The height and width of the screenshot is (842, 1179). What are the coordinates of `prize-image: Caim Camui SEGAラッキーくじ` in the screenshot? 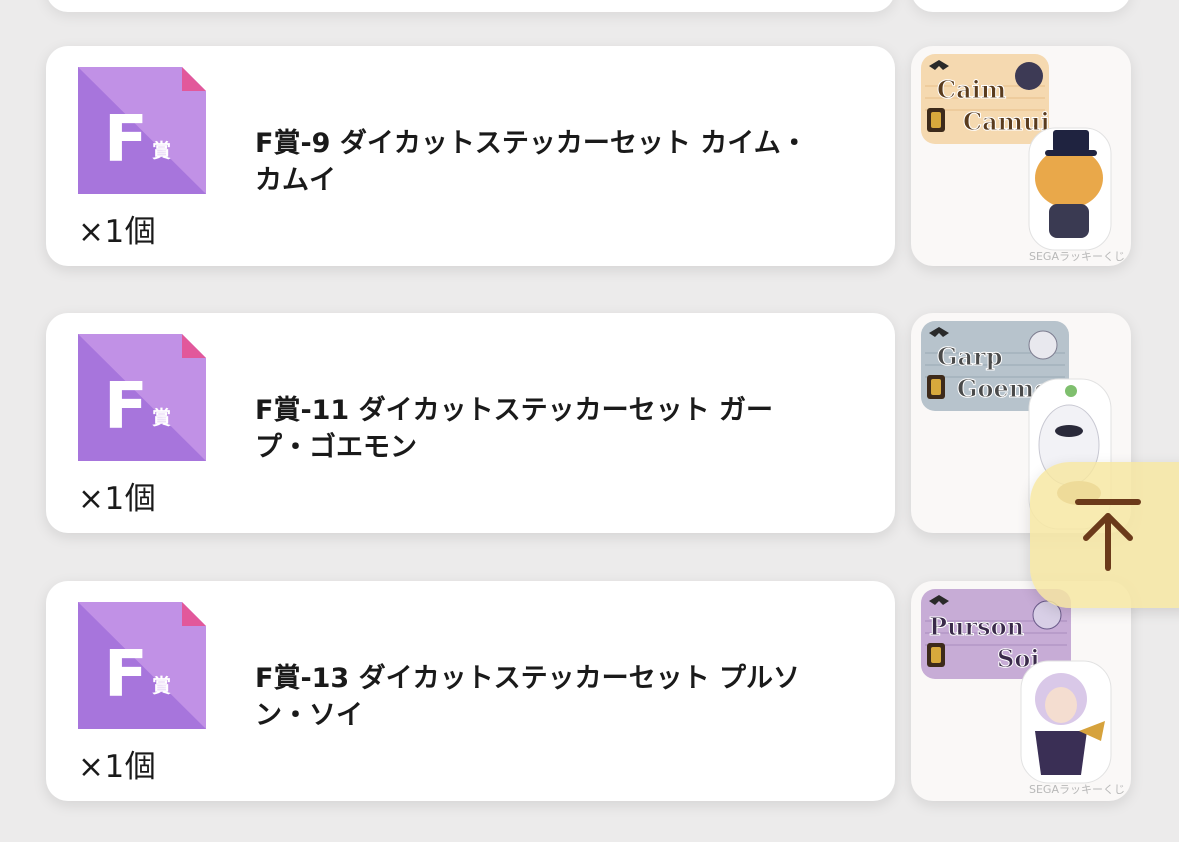 It's located at (1021, 156).